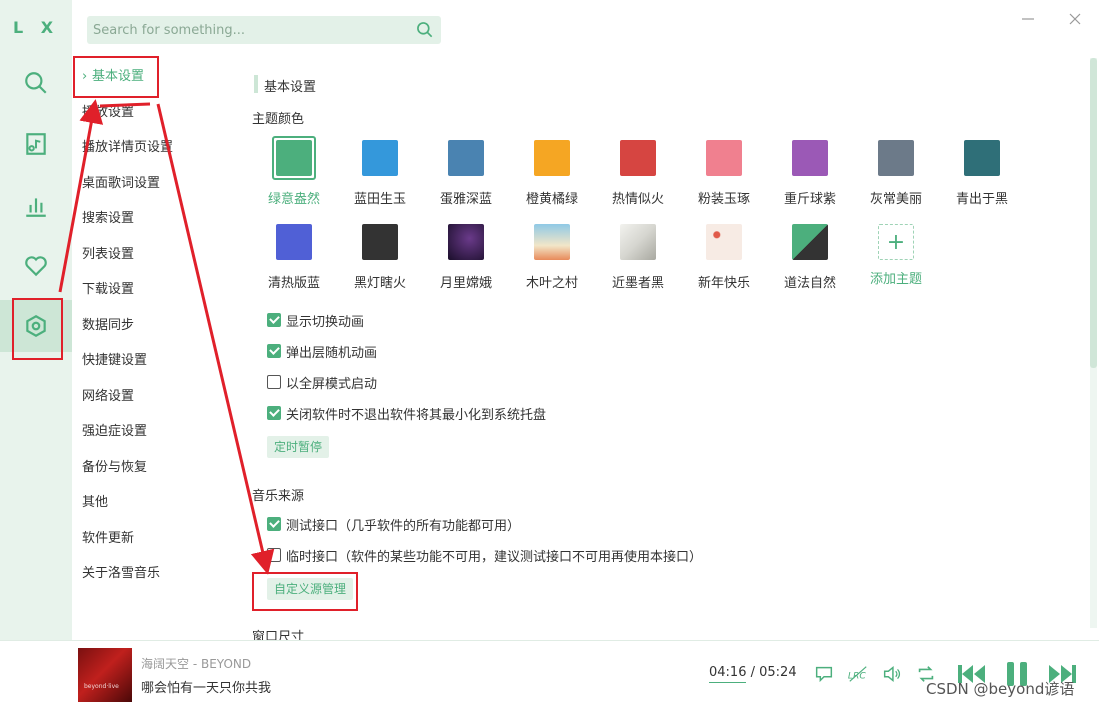  I want to click on minimize-icon, so click(1028, 19).